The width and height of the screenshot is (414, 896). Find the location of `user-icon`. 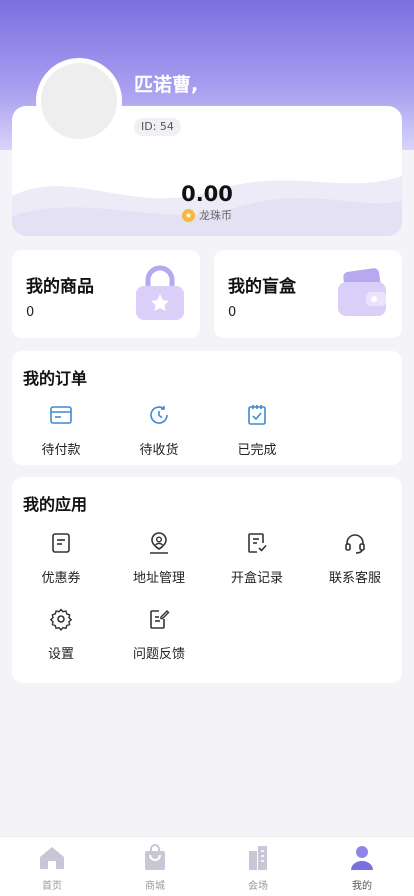

user-icon is located at coordinates (362, 858).